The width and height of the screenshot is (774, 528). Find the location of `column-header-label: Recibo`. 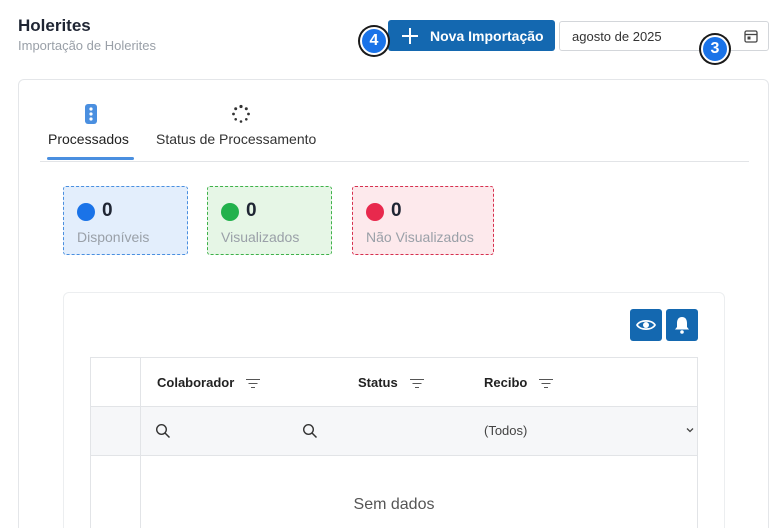

column-header-label: Recibo is located at coordinates (506, 382).